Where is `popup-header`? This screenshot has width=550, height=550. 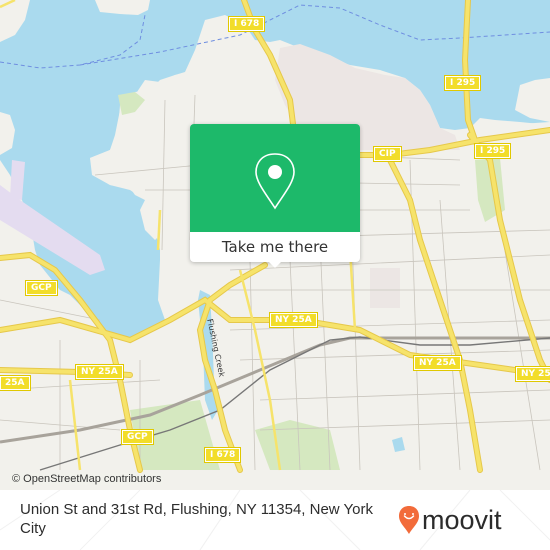
popup-header is located at coordinates (275, 178).